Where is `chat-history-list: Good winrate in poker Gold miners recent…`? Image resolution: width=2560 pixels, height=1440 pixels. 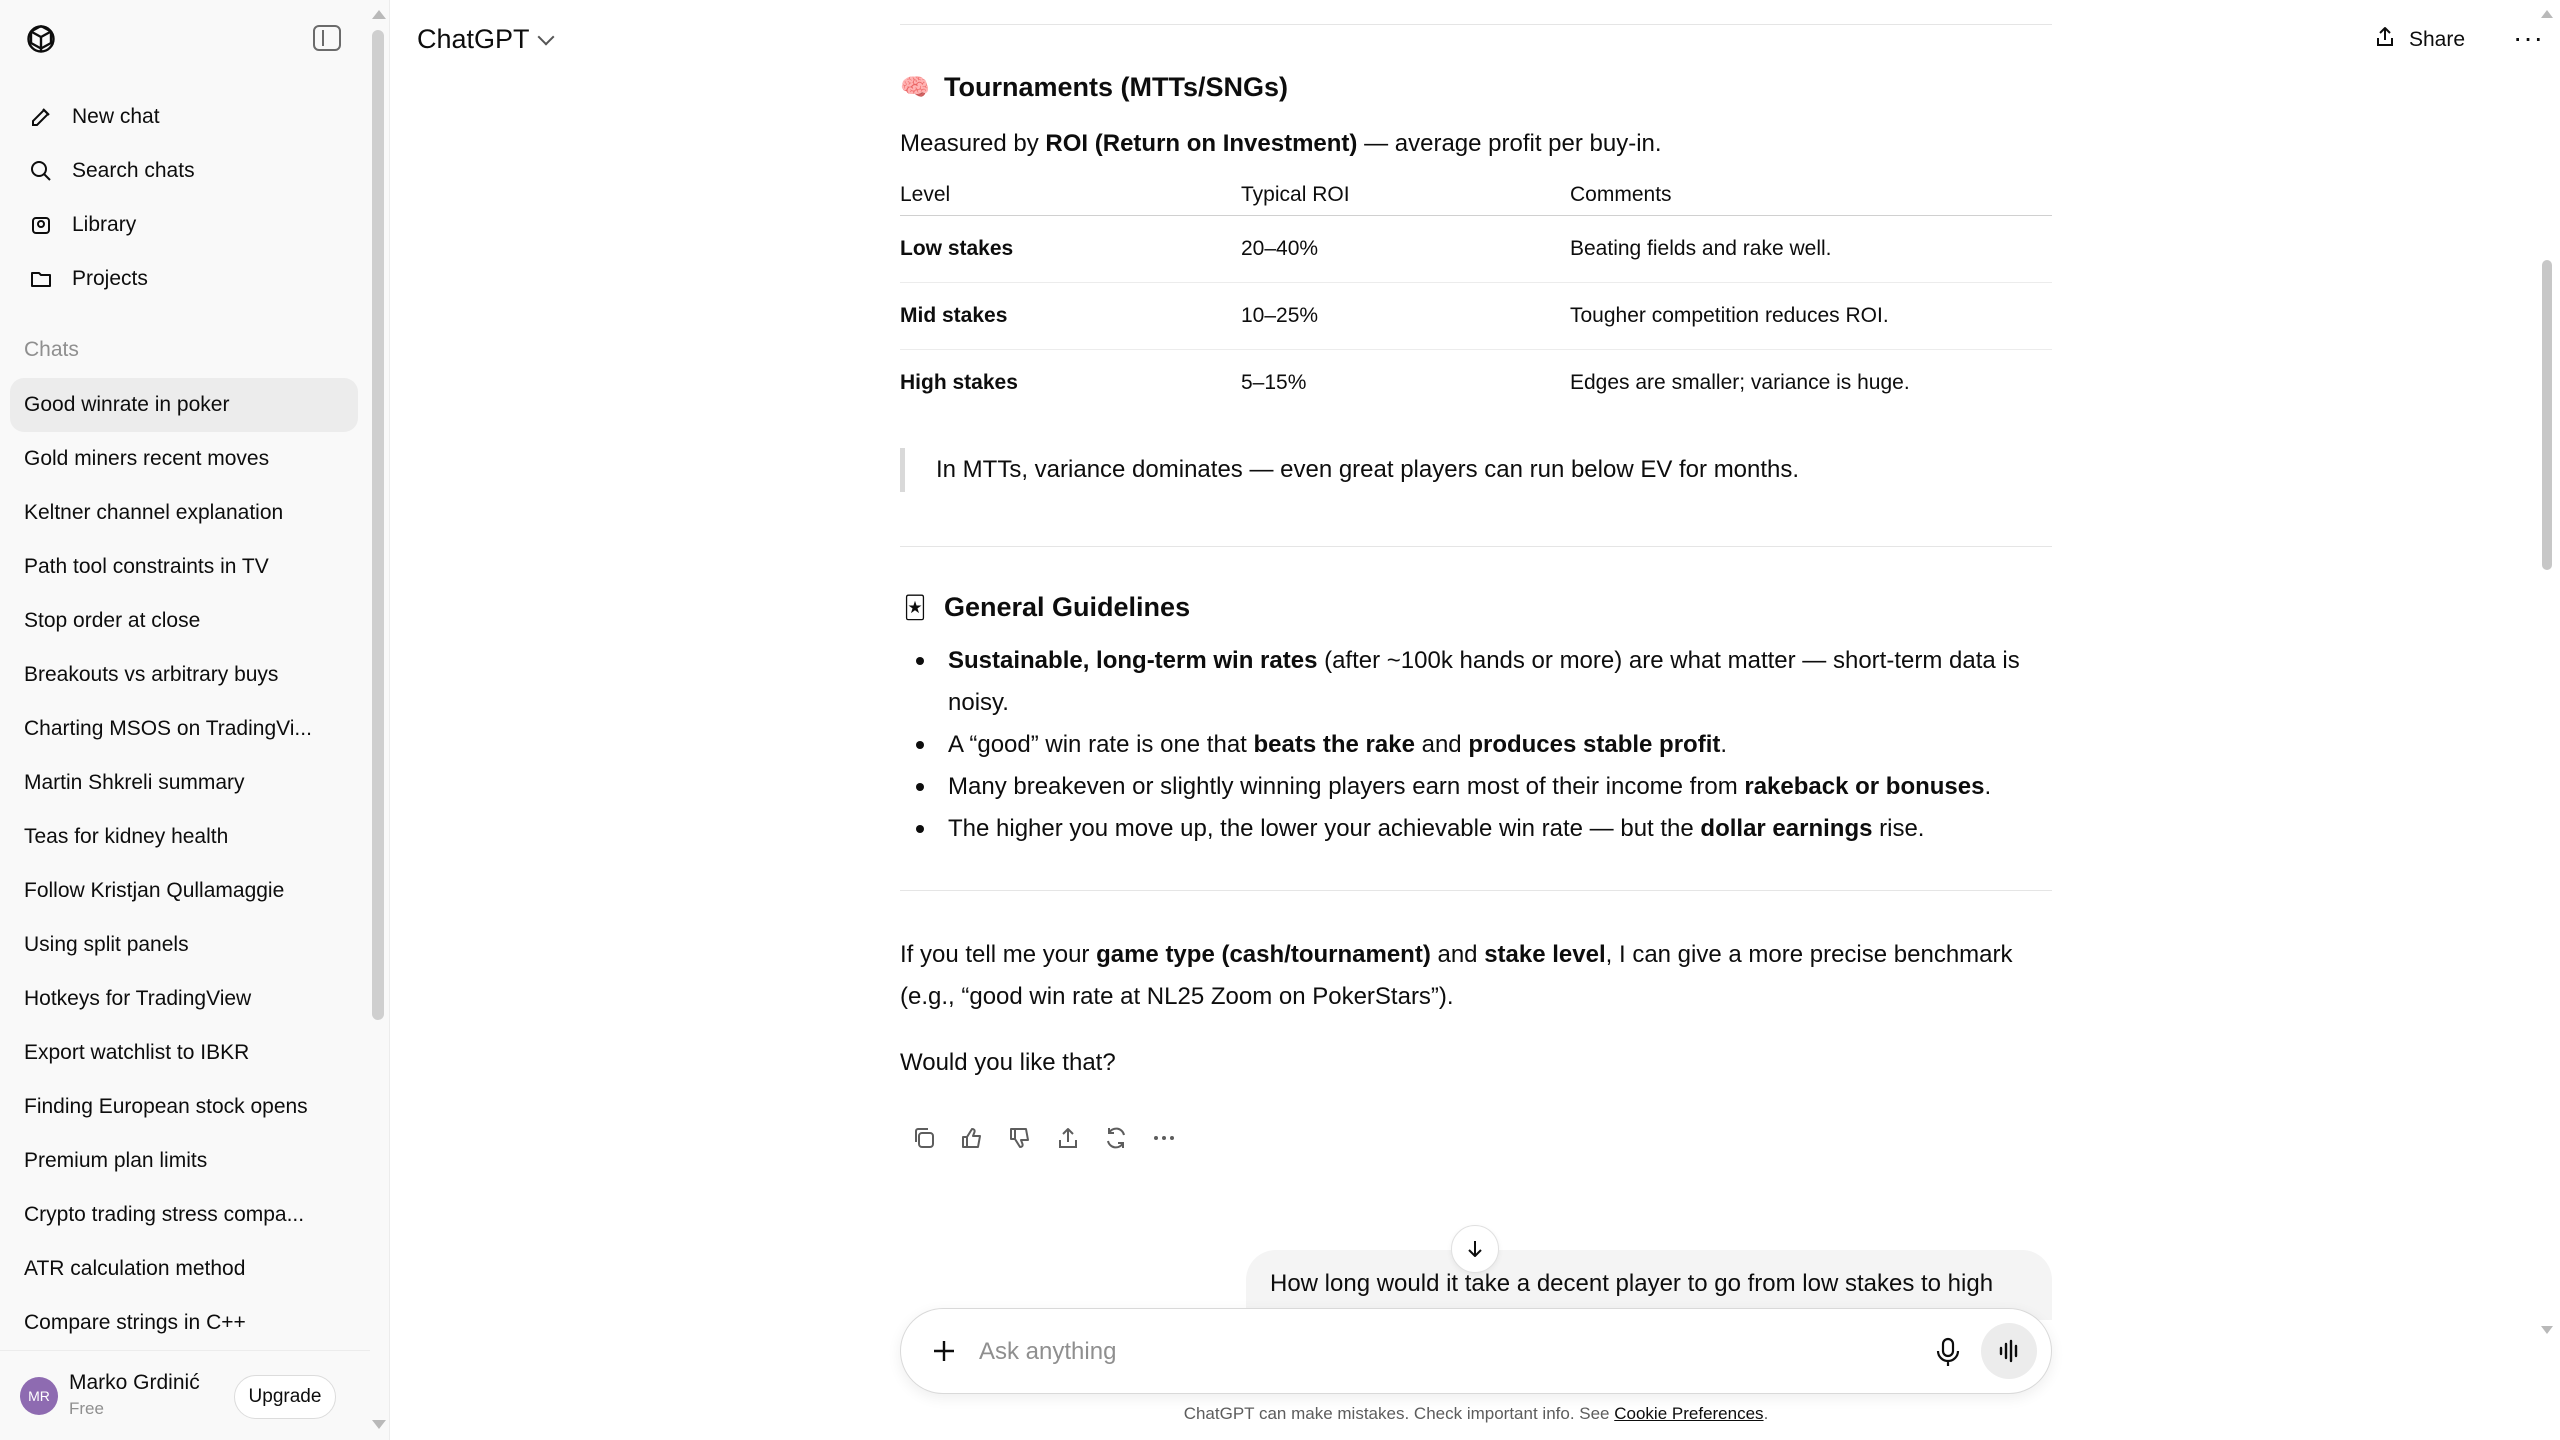
chat-history-list: Good winrate in poker Gold miners recent… is located at coordinates (184, 864).